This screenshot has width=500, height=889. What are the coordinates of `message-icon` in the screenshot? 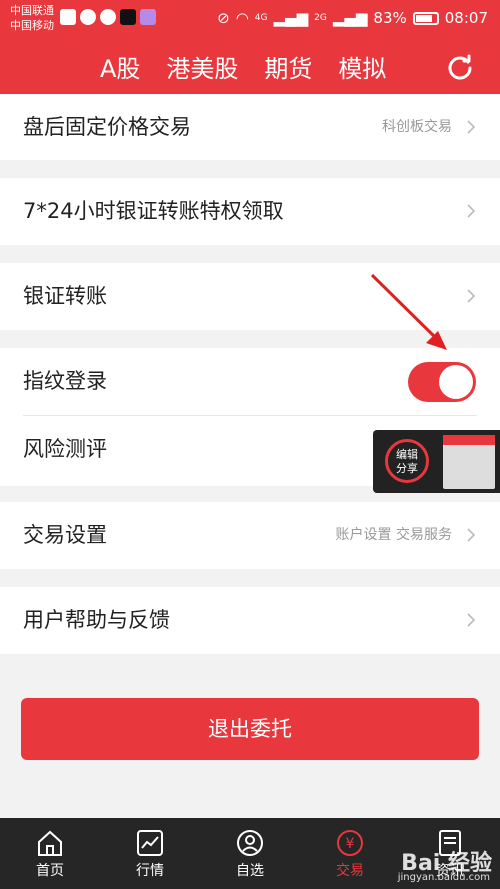 It's located at (88, 17).